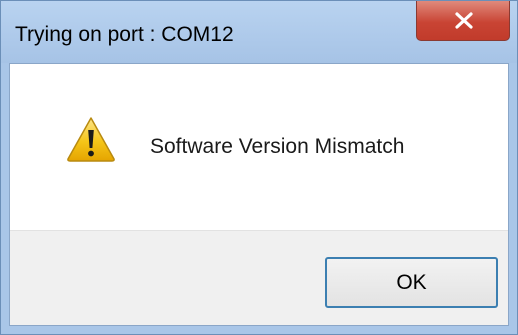 Image resolution: width=518 pixels, height=335 pixels. Describe the element at coordinates (91, 139) in the screenshot. I see `warning-icon` at that location.